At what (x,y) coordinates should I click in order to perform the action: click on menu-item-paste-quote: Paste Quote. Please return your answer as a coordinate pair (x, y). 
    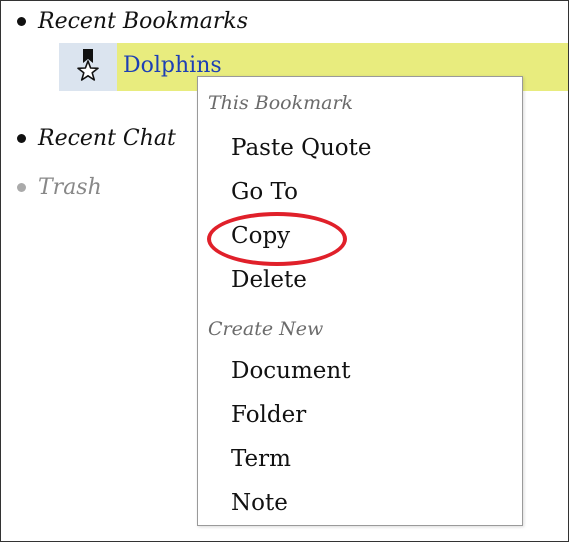
    Looking at the image, I should click on (301, 148).